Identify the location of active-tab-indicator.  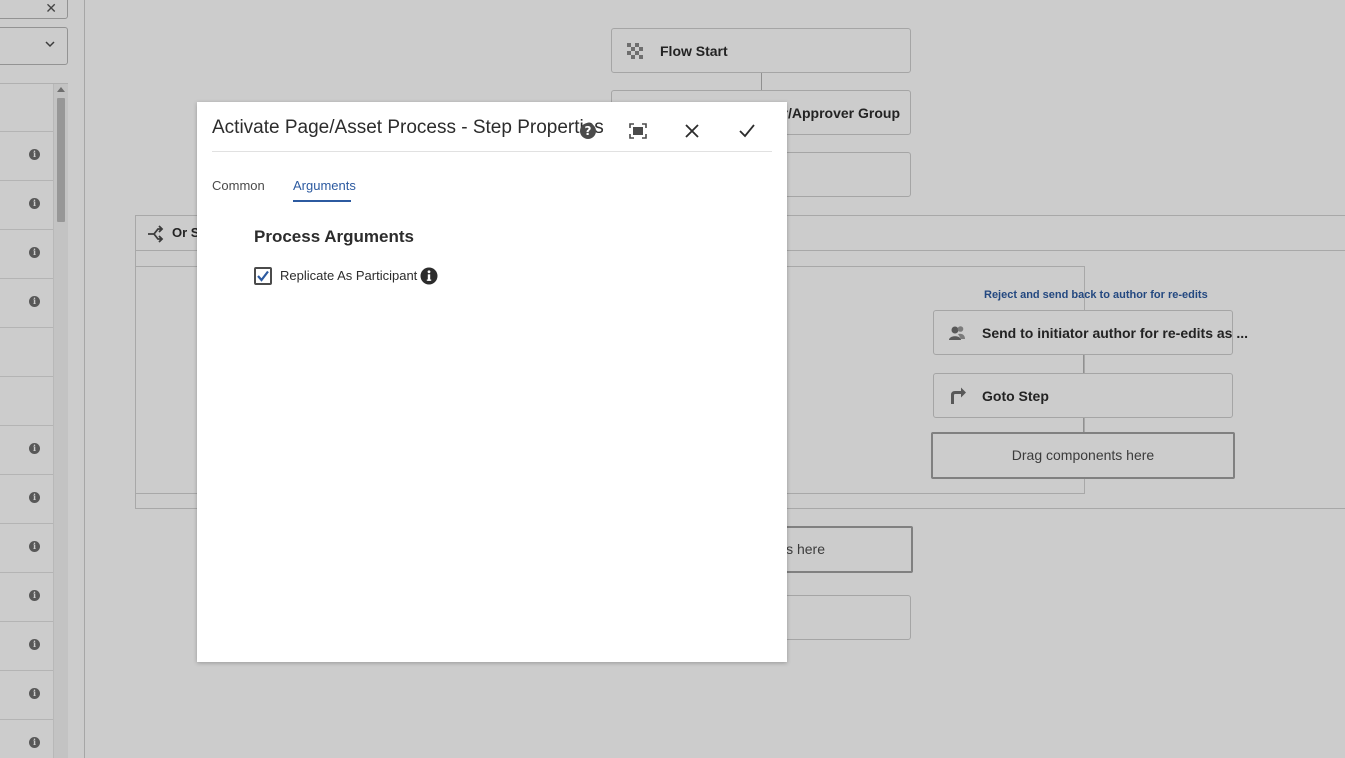
(322, 201).